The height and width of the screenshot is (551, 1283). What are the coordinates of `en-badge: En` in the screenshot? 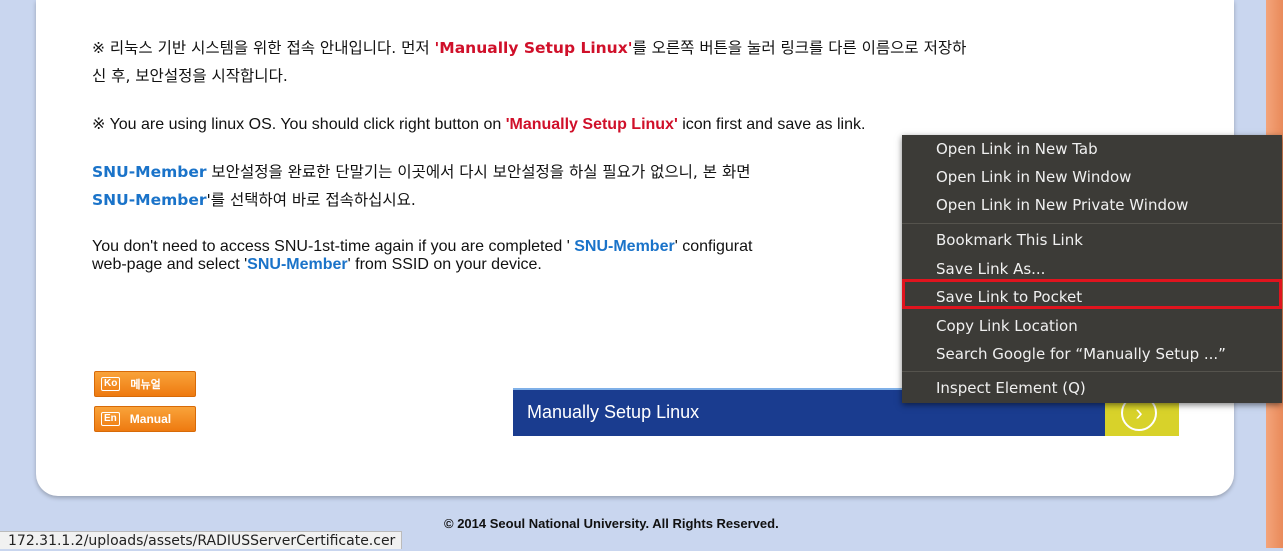 It's located at (110, 419).